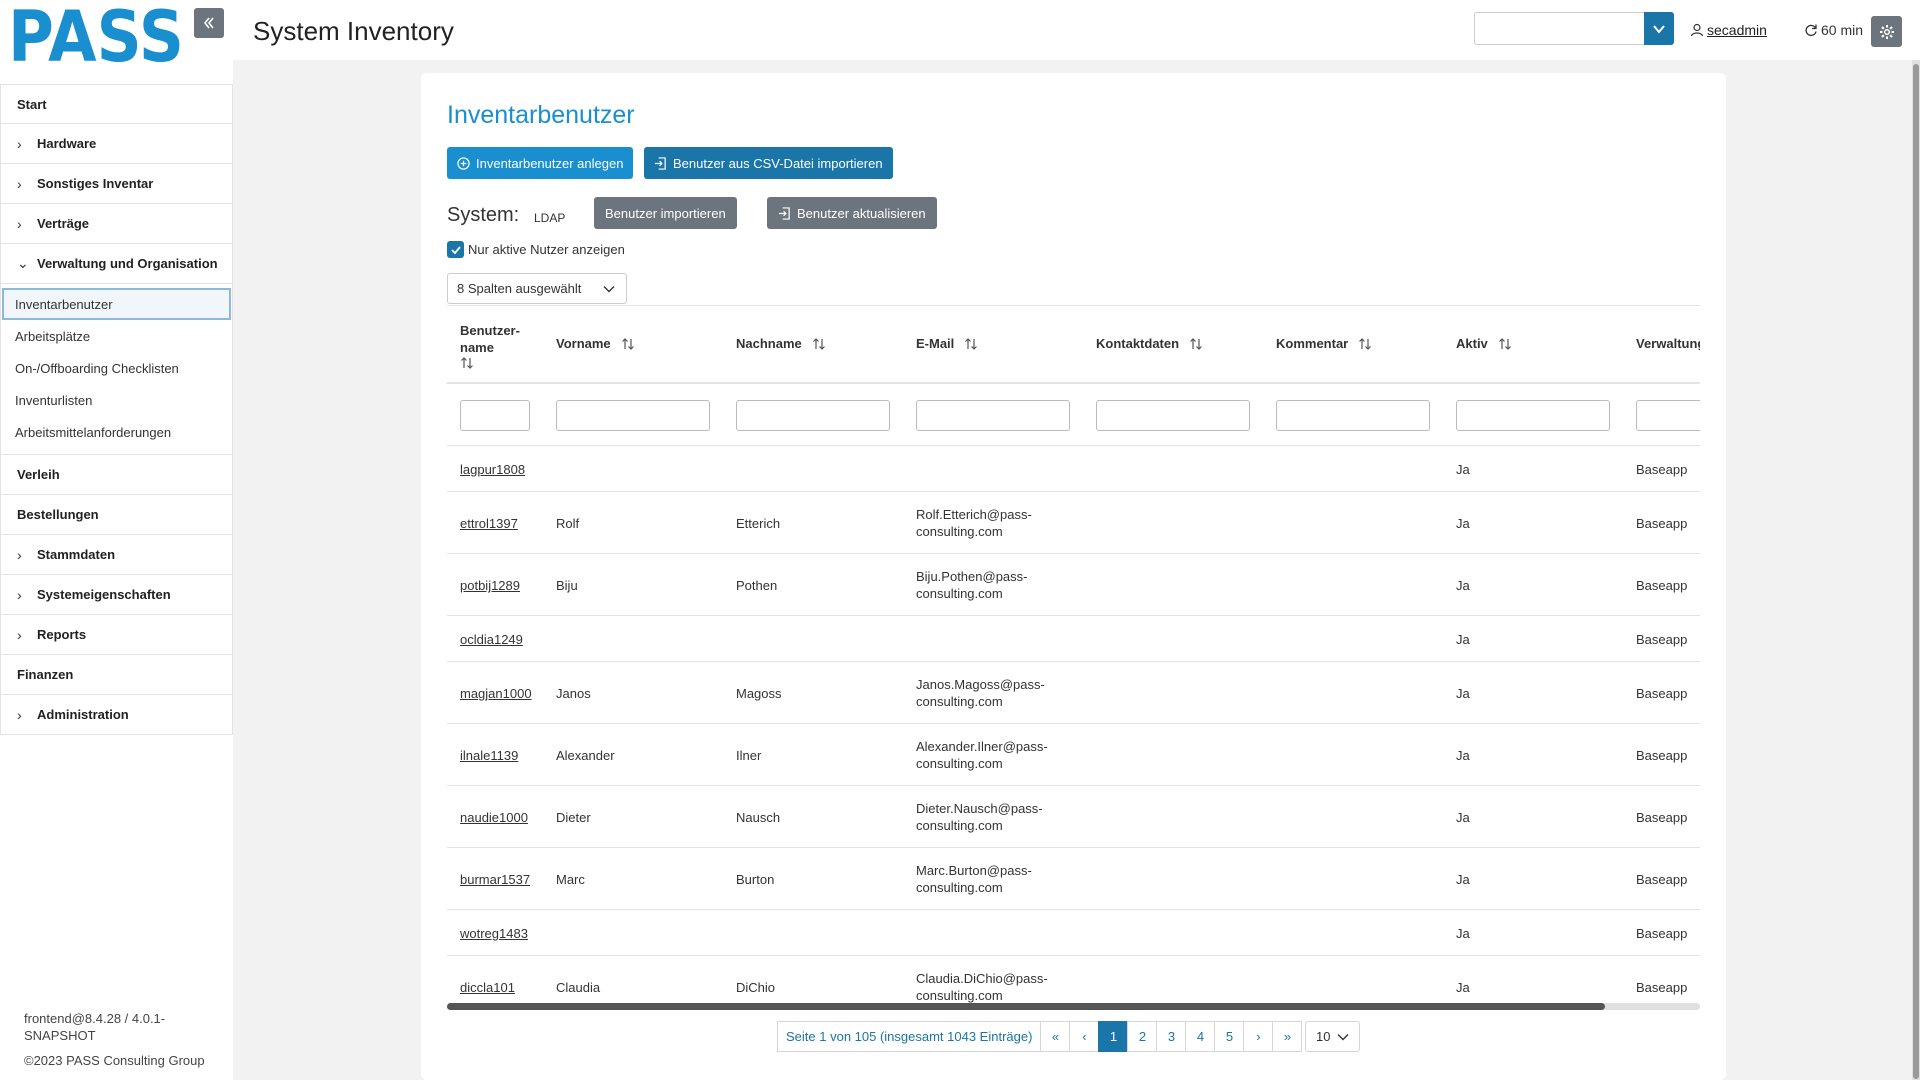  What do you see at coordinates (536, 249) in the screenshot?
I see `active-users-filter: Nur aktive Nutzer anzeigen` at bounding box center [536, 249].